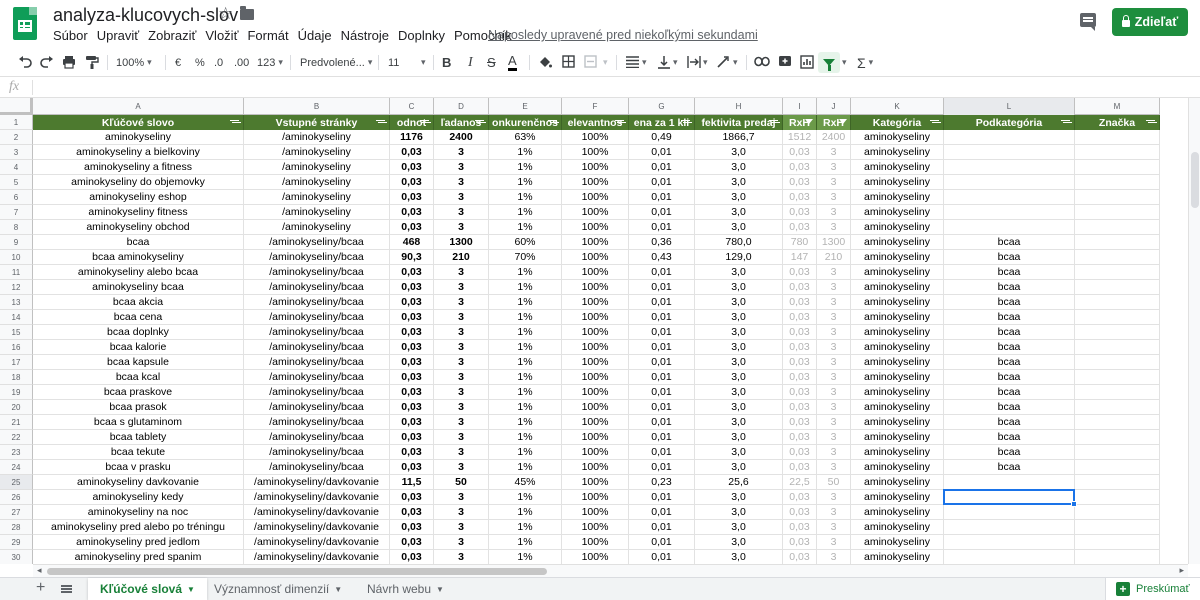  What do you see at coordinates (317, 497) in the screenshot?
I see `table-cell: /aminokyseliny/davkovanie` at bounding box center [317, 497].